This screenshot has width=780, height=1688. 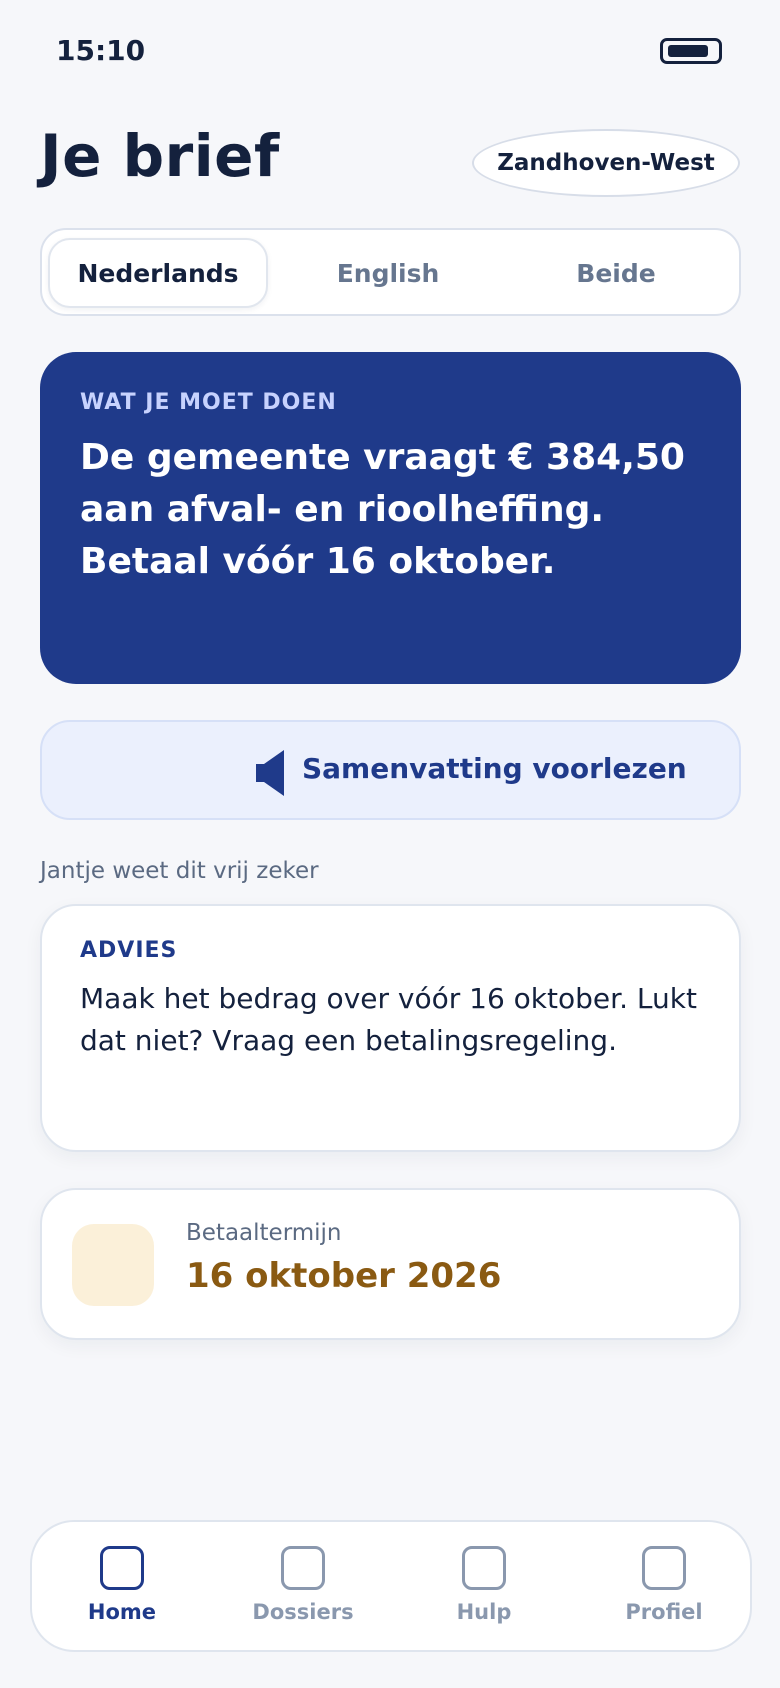 What do you see at coordinates (264, 1233) in the screenshot?
I see `deadline-label: Betaaltermijn` at bounding box center [264, 1233].